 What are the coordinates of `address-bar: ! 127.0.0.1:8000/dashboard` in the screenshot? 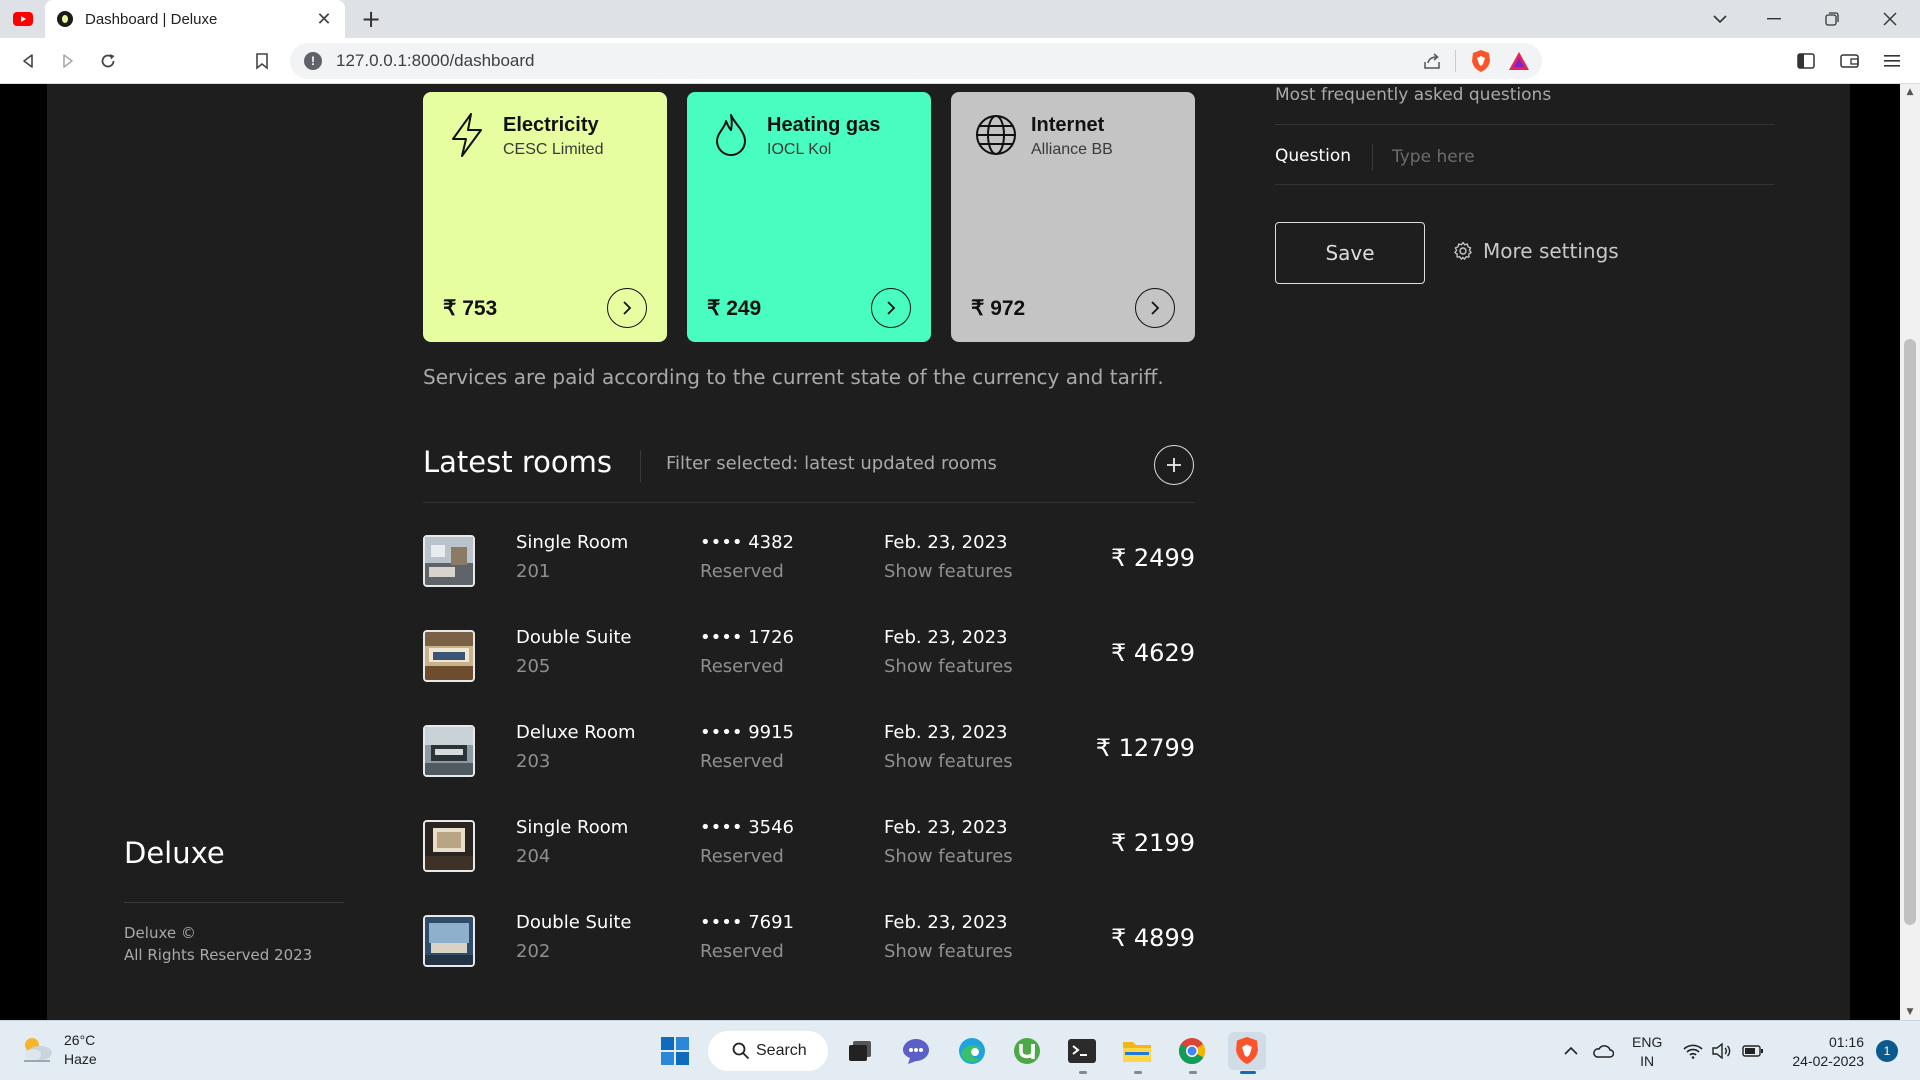 It's located at (916, 61).